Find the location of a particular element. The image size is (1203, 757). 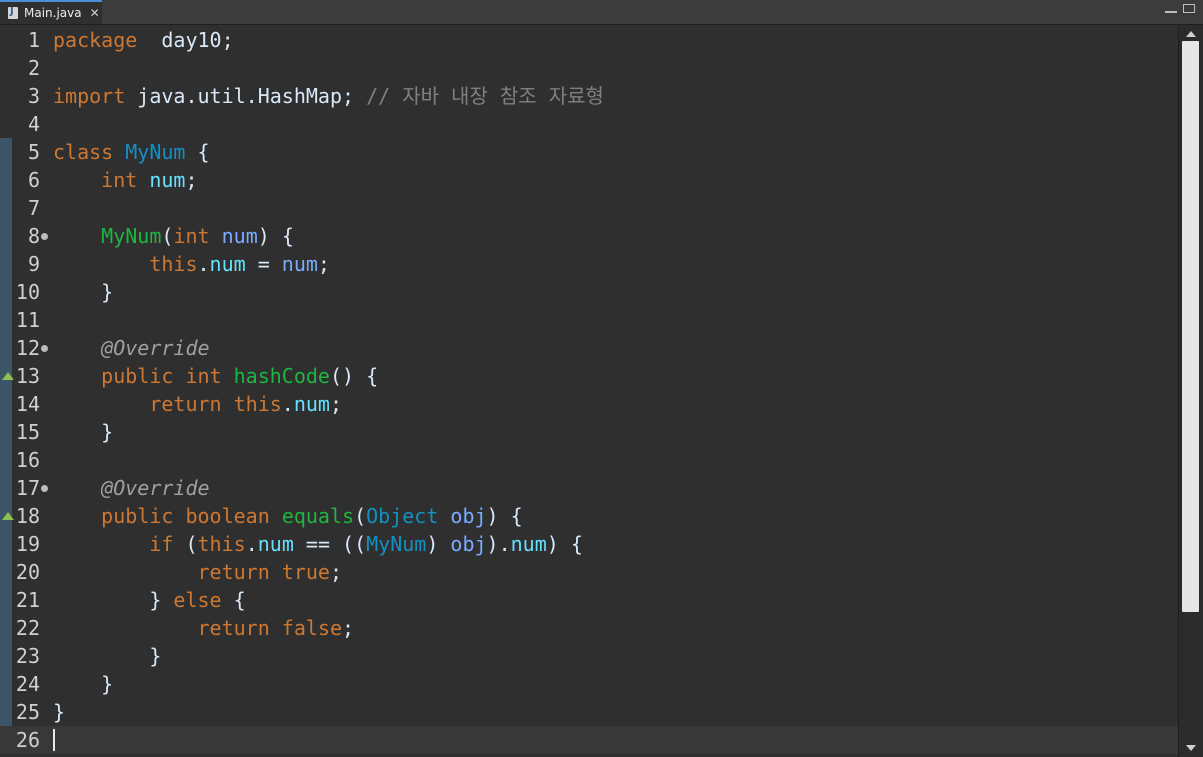

line-number: 13 is located at coordinates (27, 376).